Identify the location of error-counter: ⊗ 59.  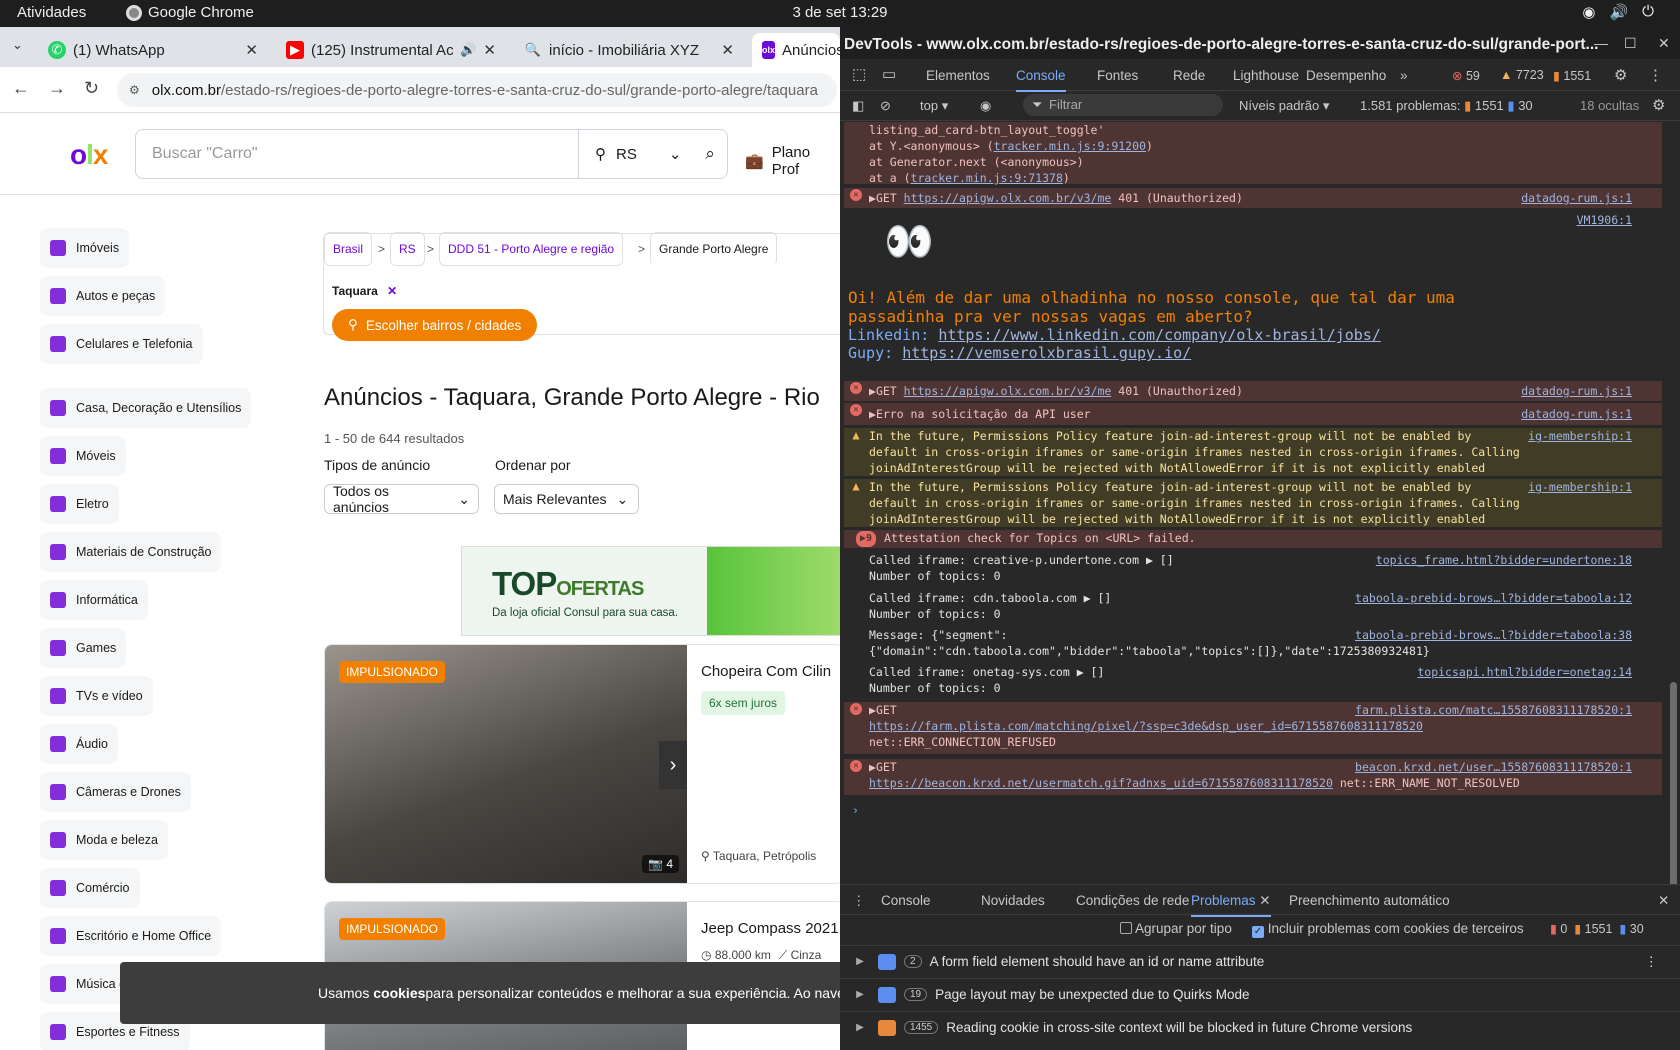
(1466, 75).